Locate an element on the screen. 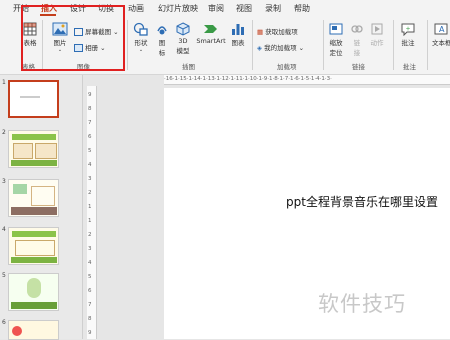 The image size is (450, 340). svg-text: A is located at coordinates (442, 29).